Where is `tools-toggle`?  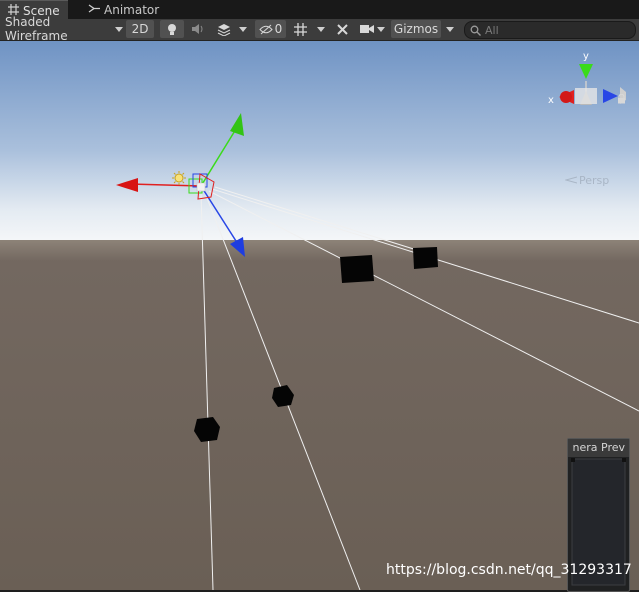 tools-toggle is located at coordinates (342, 29).